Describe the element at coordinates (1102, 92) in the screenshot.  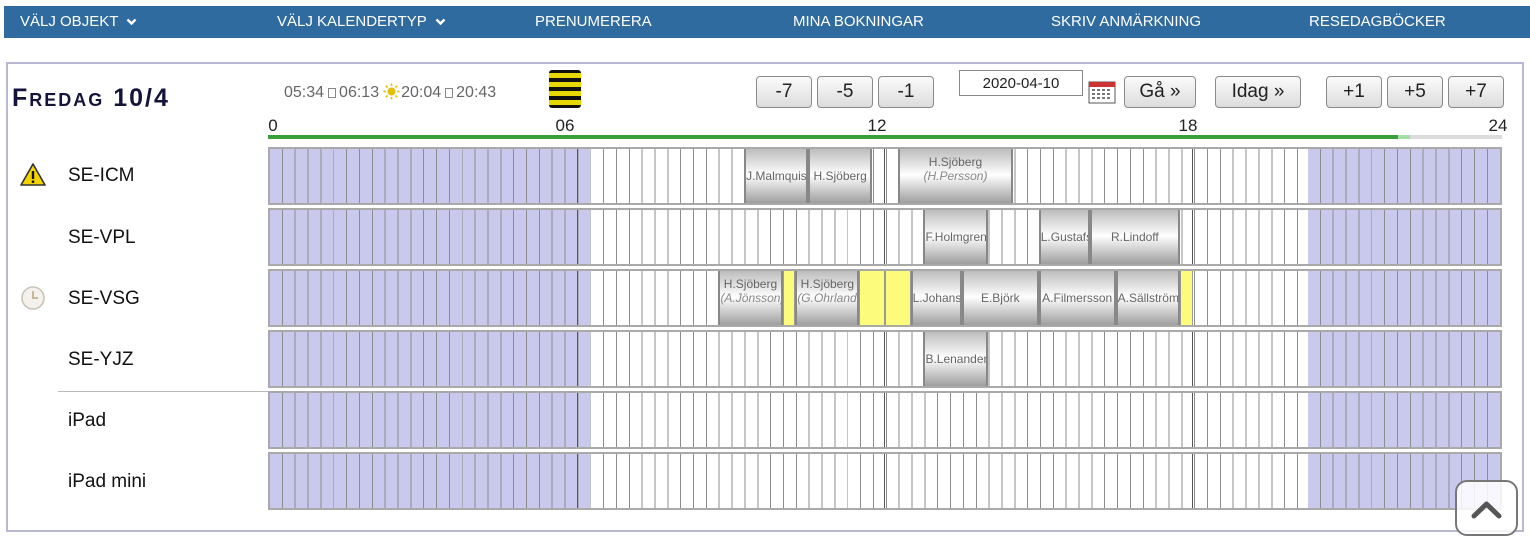
I see `calendar-icon` at that location.